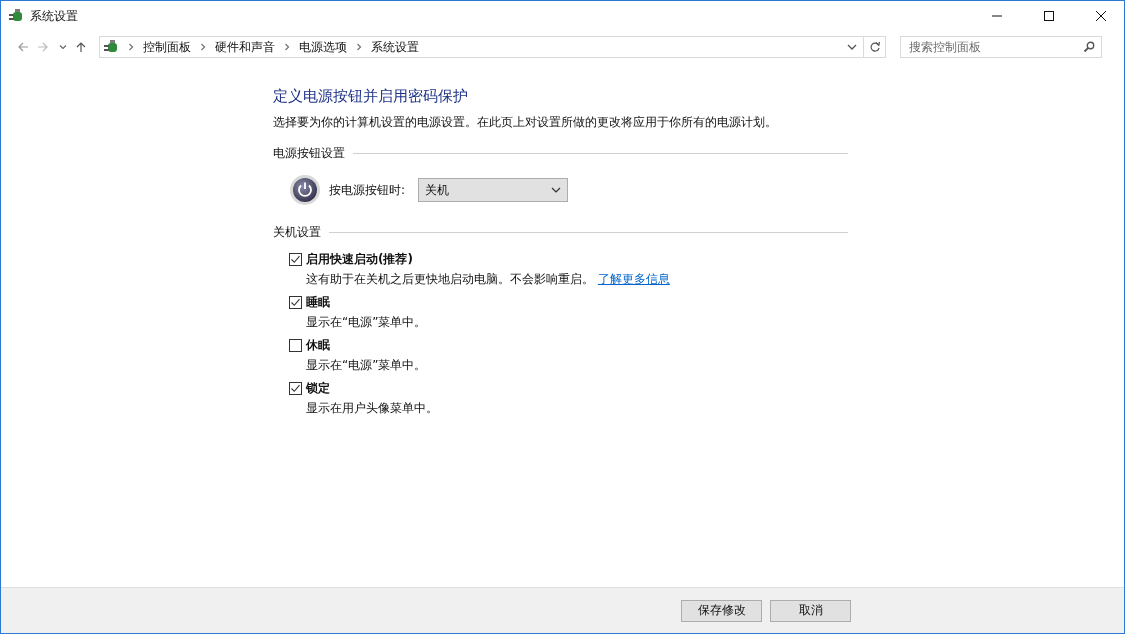 The height and width of the screenshot is (634, 1125). Describe the element at coordinates (372, 408) in the screenshot. I see `option-description: 显示在用户头像菜单中。` at that location.